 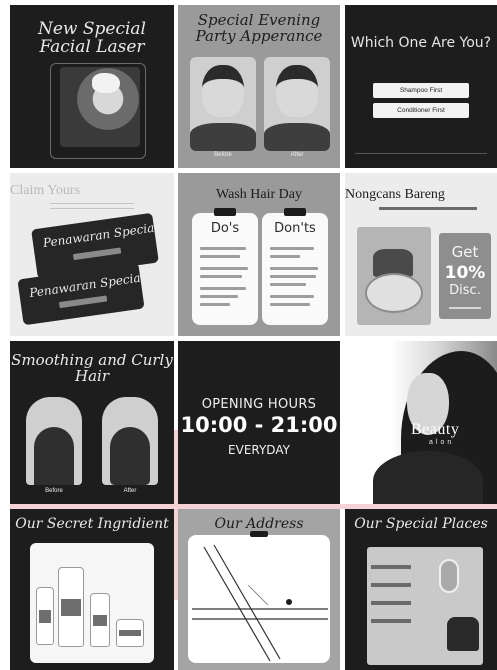 I want to click on discount-percent: 10%, so click(x=465, y=273).